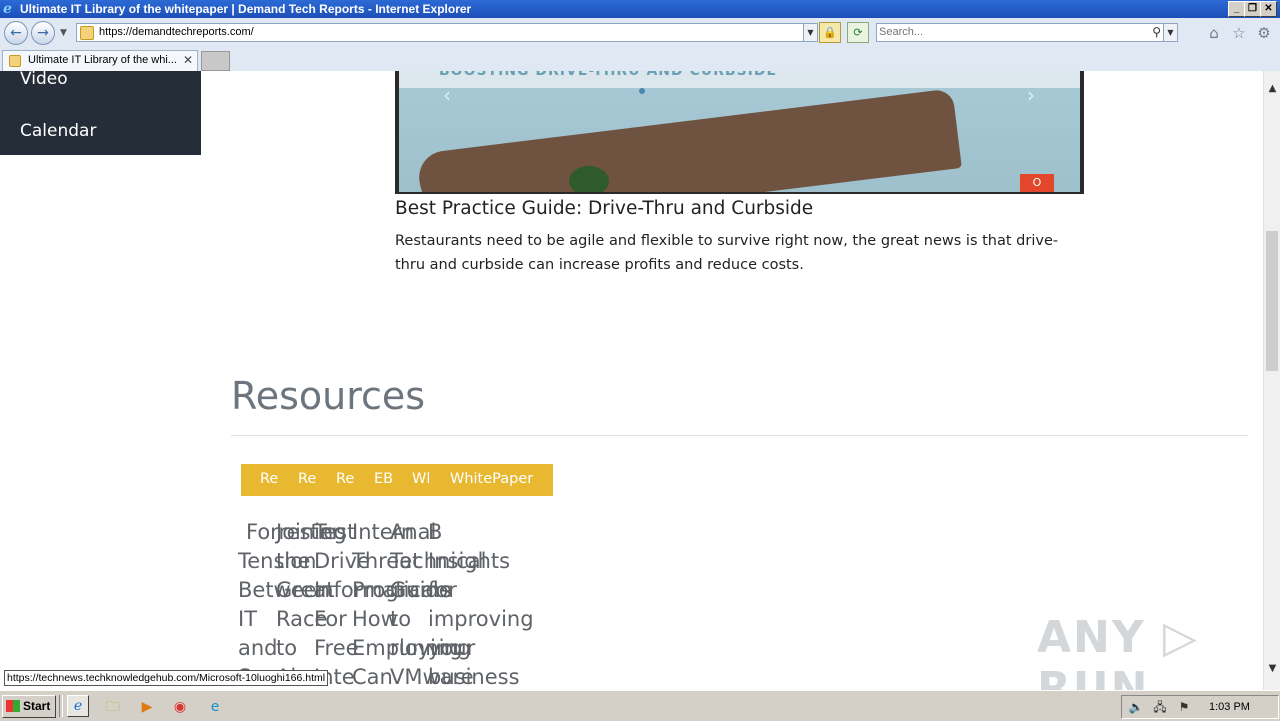  I want to click on scroll-up-icon: ▲, so click(1272, 90).